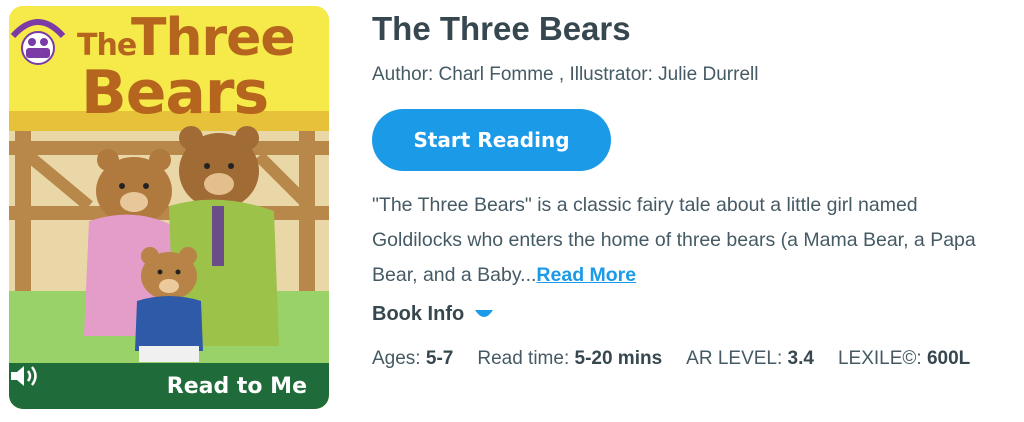 The image size is (1024, 422). What do you see at coordinates (618, 358) in the screenshot?
I see `meta-read-time-value: 5-20 mins` at bounding box center [618, 358].